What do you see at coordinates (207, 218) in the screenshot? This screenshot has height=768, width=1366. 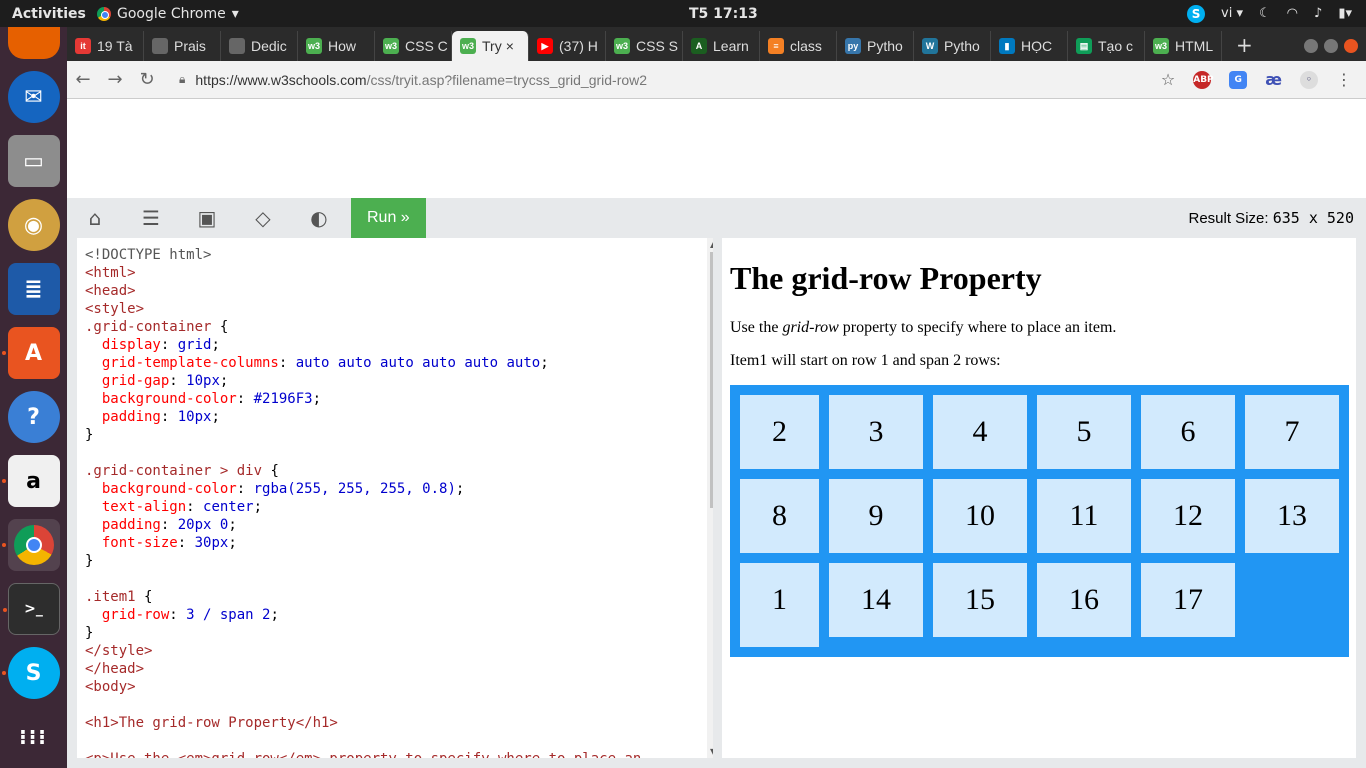 I see `save-icon: ▣` at bounding box center [207, 218].